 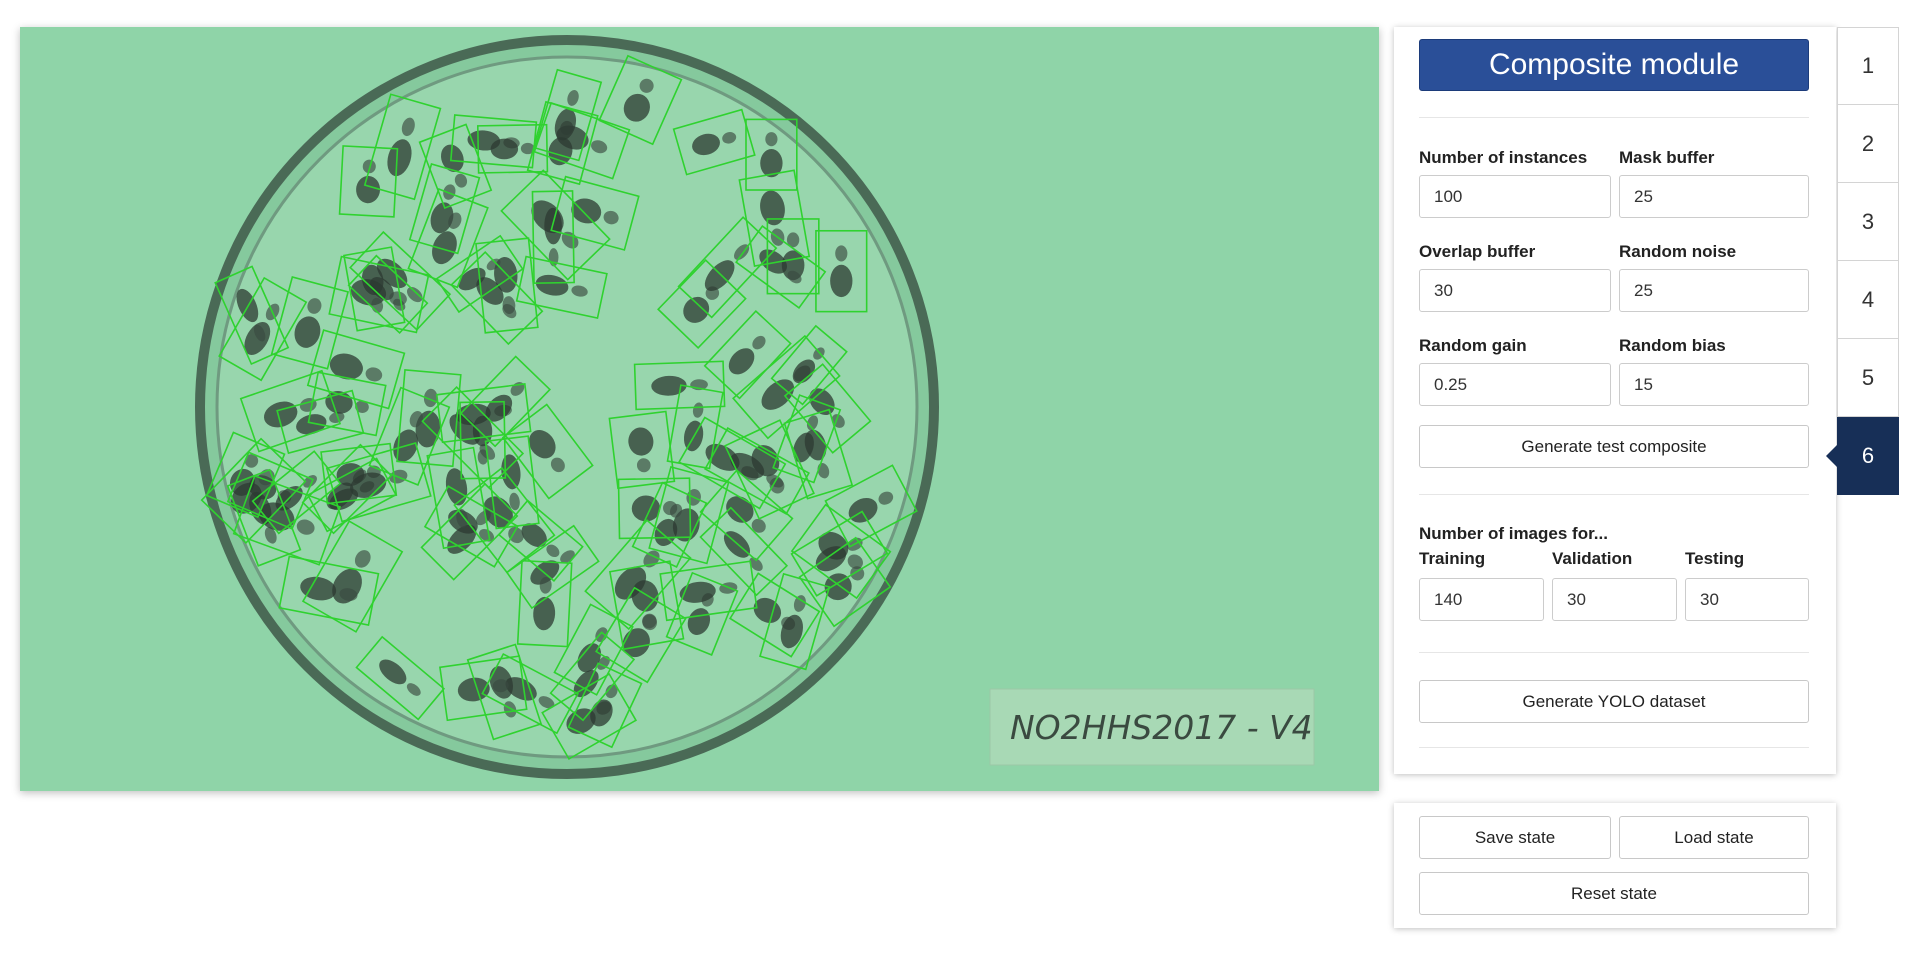 I want to click on step-tab-3: 3, so click(x=1868, y=222).